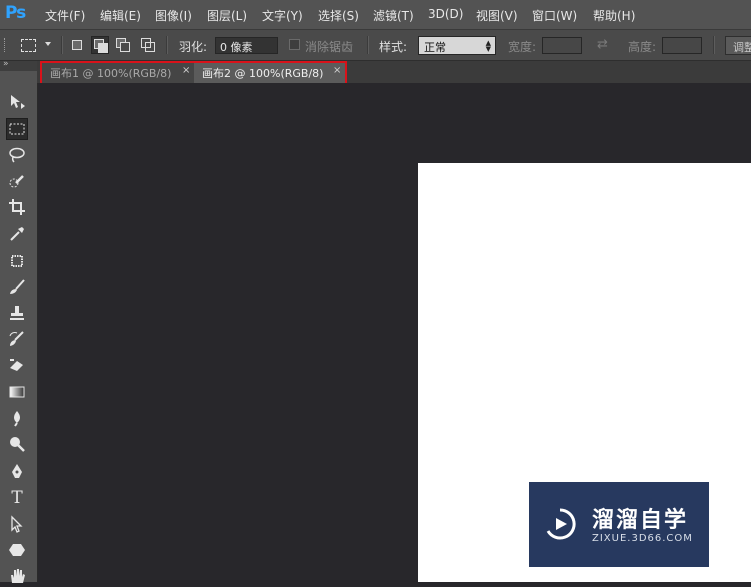 The image size is (751, 587). I want to click on options-bar: 羽化: 0 像素 消除锯齿 样式: 正常 ▲ ▼ 宽度: ⇄ 高度: 调整, so click(375, 45).